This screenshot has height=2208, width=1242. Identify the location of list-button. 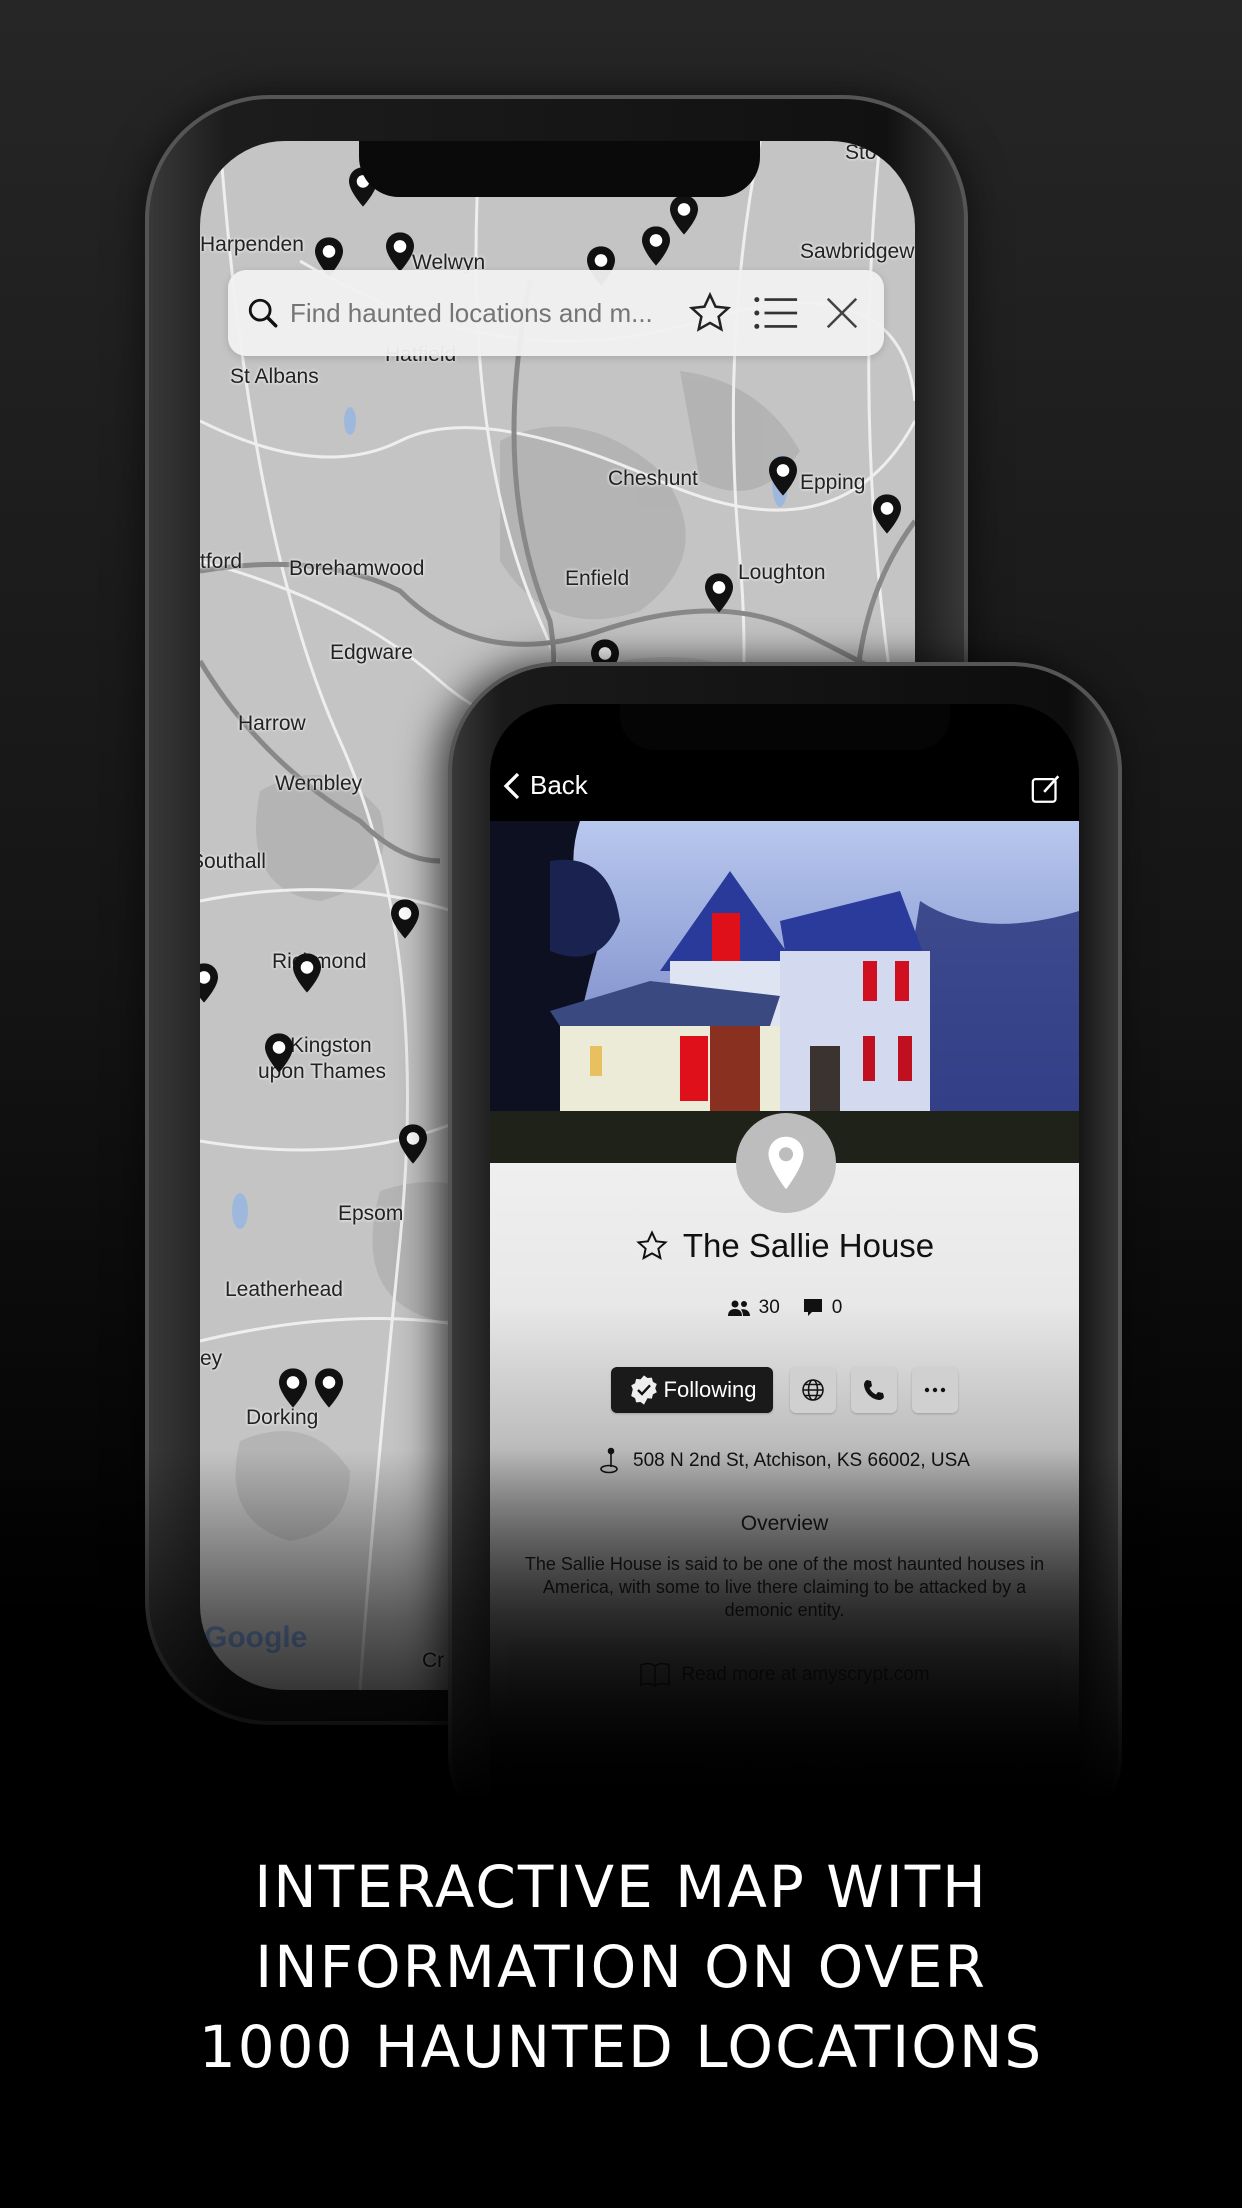
(776, 313).